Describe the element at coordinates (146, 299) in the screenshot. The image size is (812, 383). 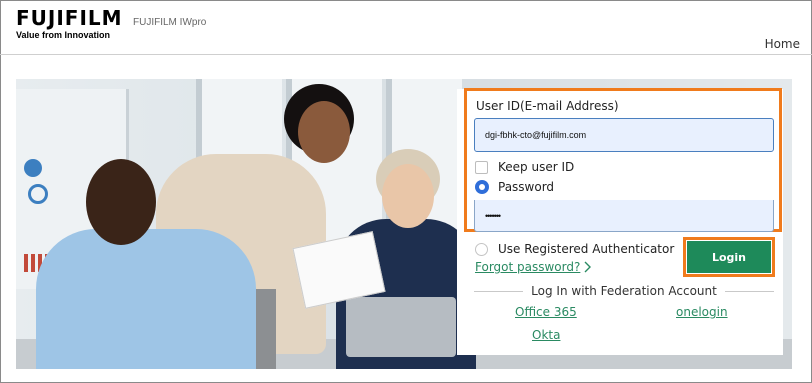
I see `person-seated-left` at that location.